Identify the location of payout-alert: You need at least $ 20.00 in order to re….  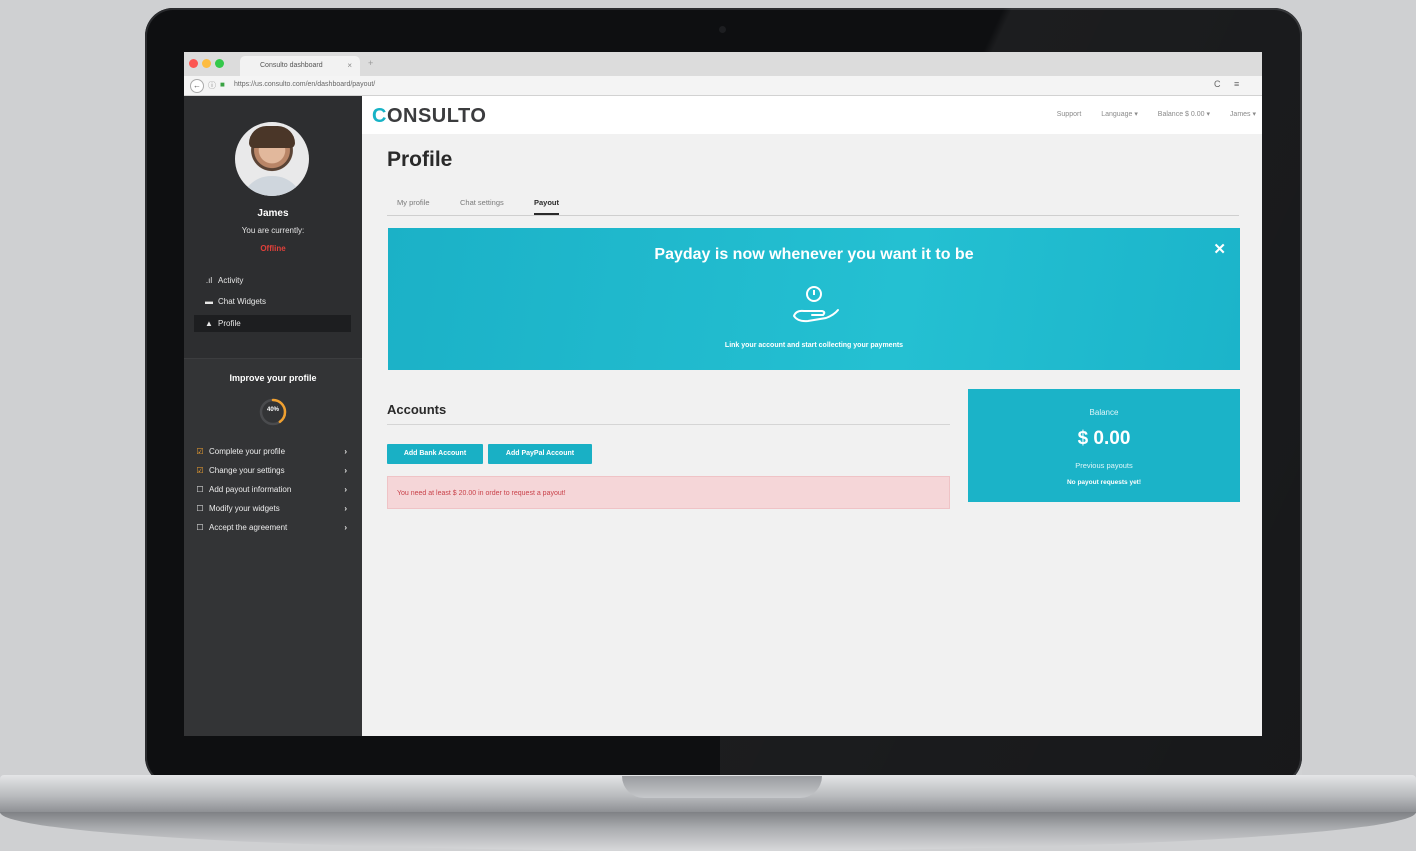
(668, 492).